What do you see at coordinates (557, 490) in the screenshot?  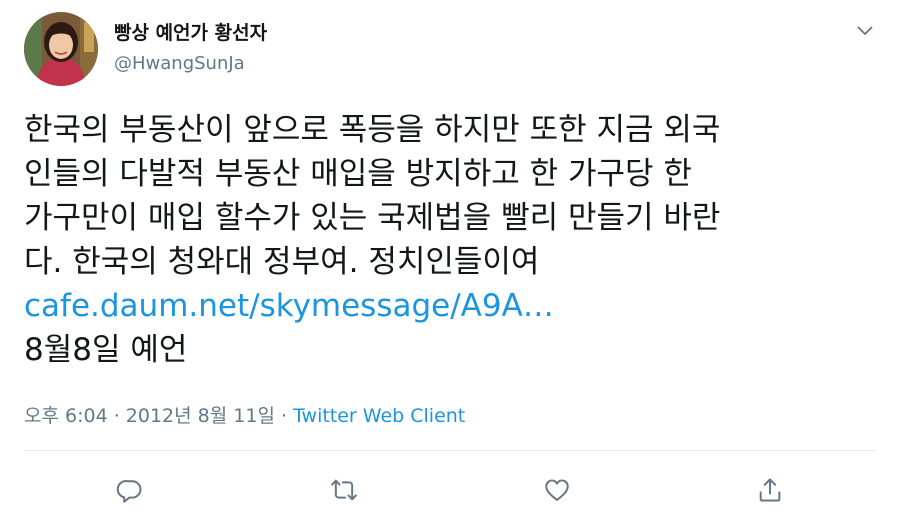 I see `heart-icon` at bounding box center [557, 490].